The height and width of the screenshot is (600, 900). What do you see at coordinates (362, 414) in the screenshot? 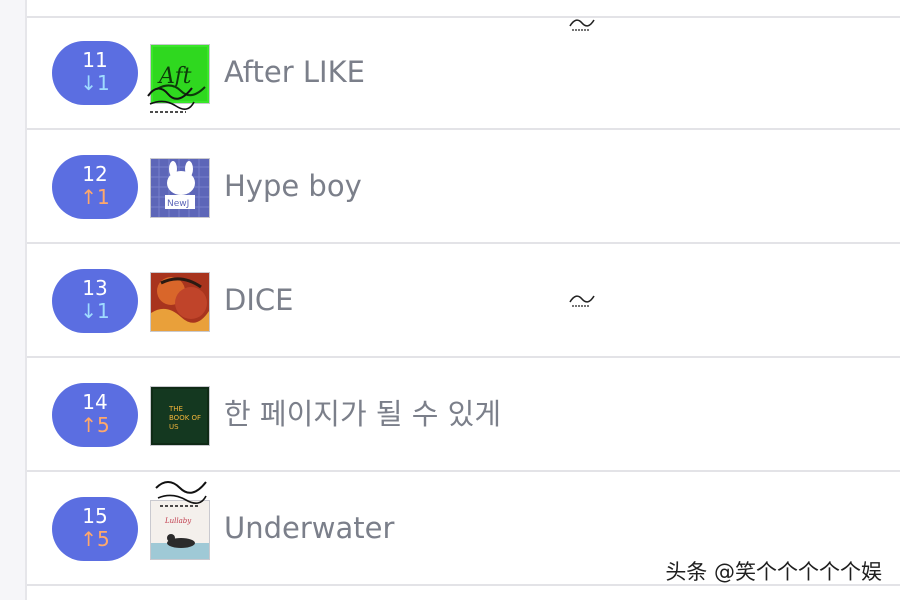
I see `song-title: 한 페이지가 될 수 있게` at bounding box center [362, 414].